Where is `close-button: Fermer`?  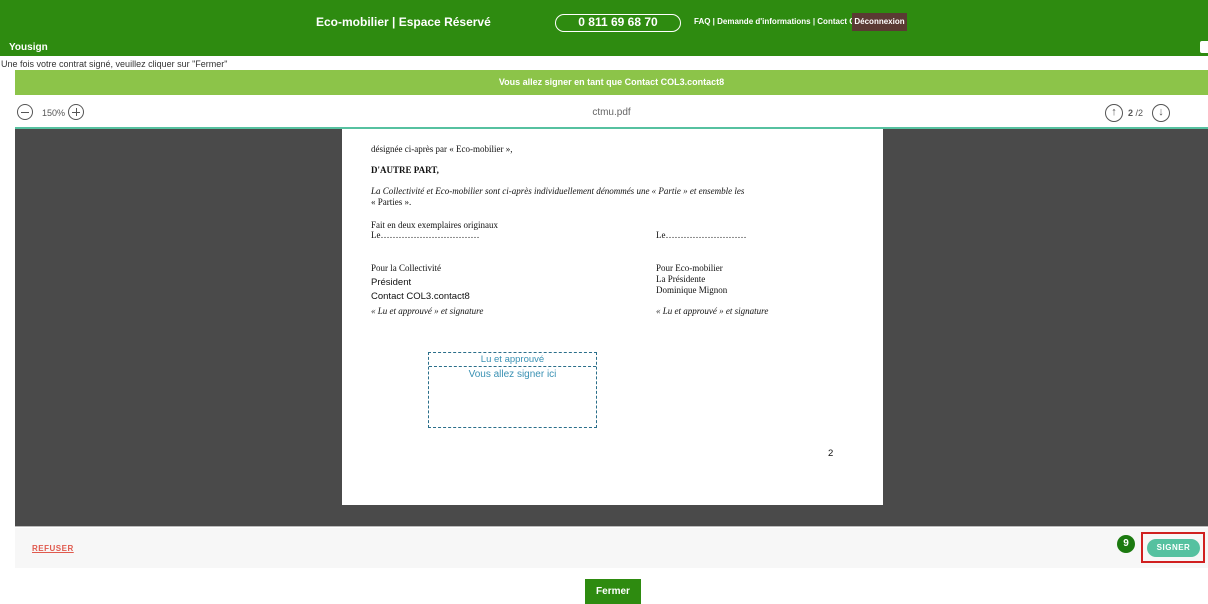
close-button: Fermer is located at coordinates (613, 591).